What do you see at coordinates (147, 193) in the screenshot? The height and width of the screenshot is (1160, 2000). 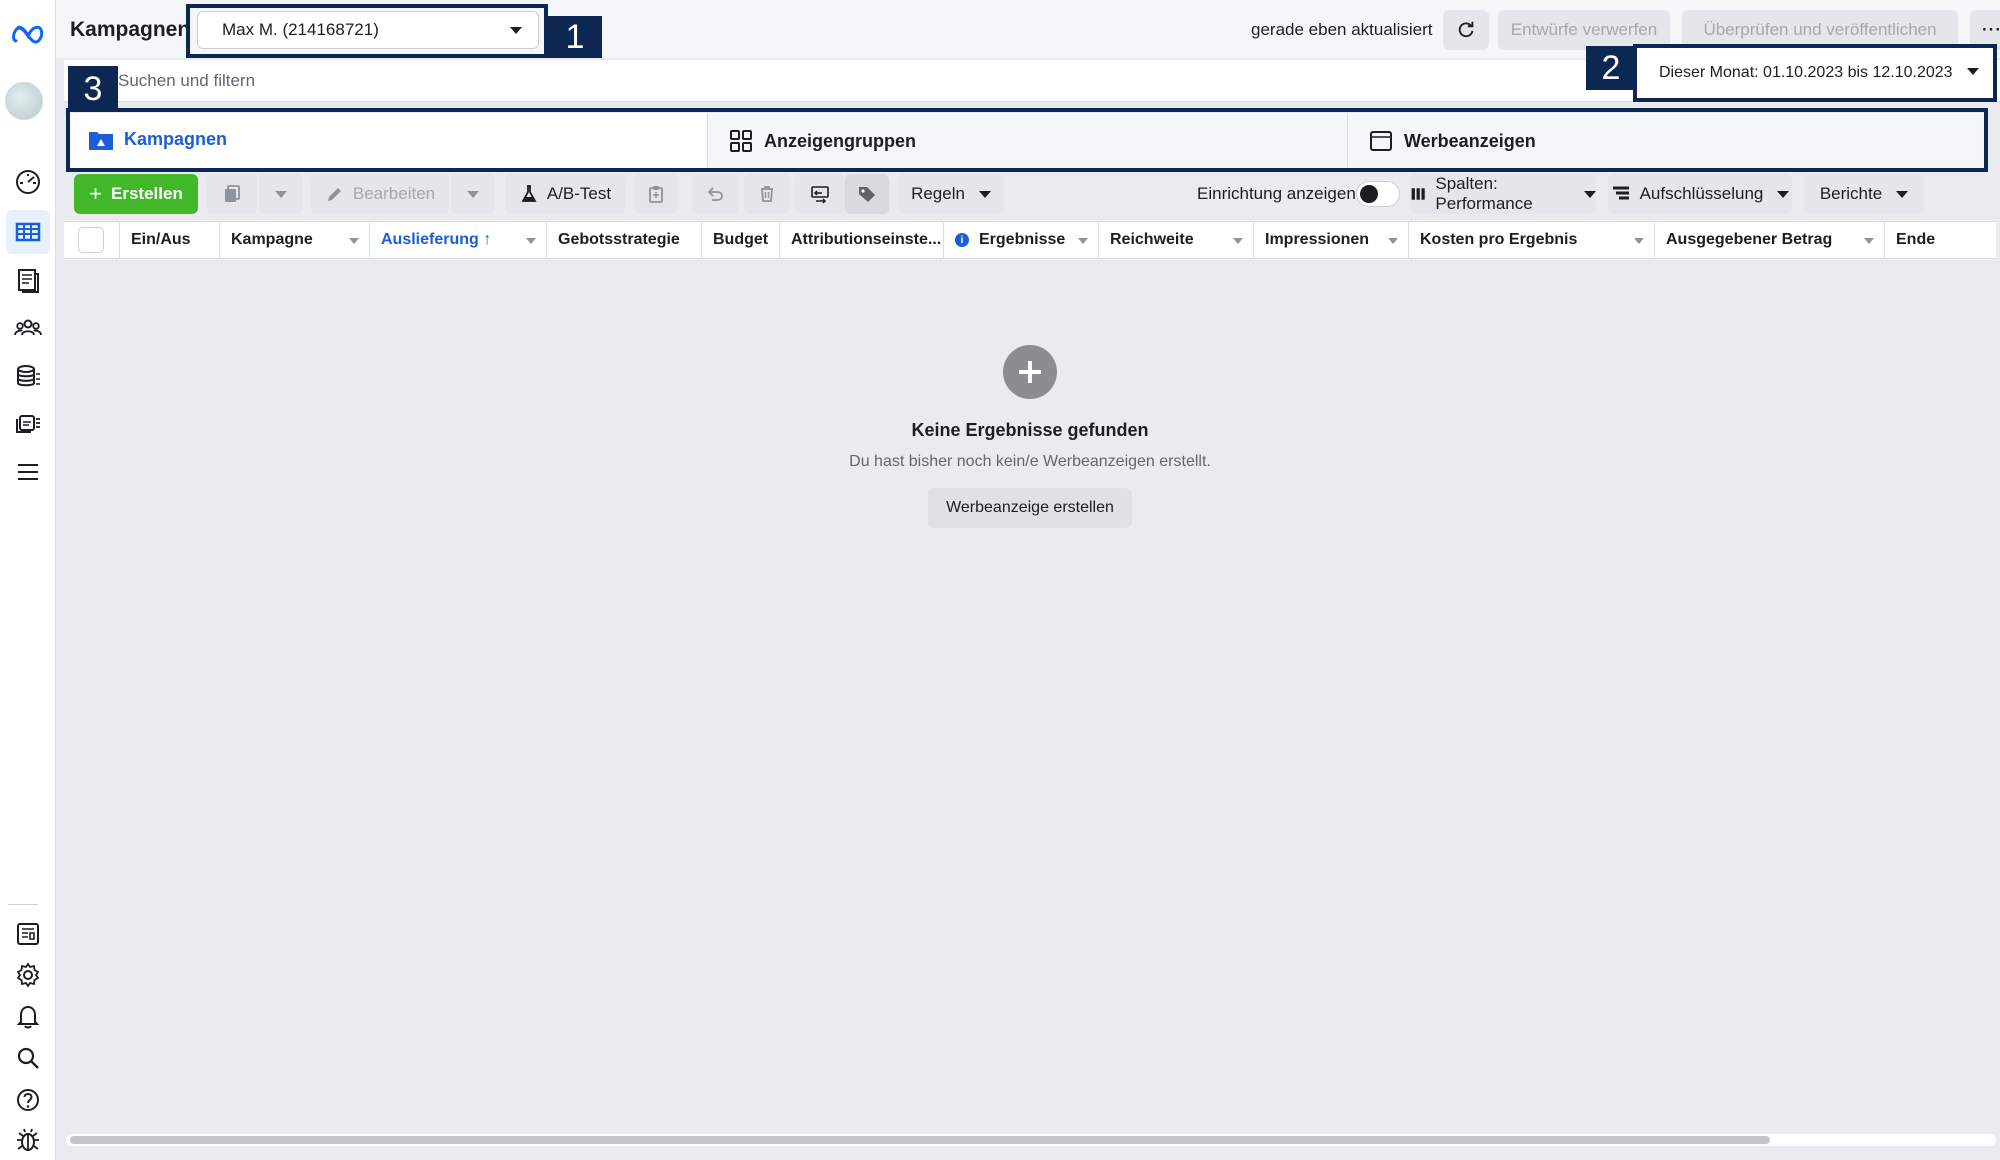 I see `create-button-label: Erstellen` at bounding box center [147, 193].